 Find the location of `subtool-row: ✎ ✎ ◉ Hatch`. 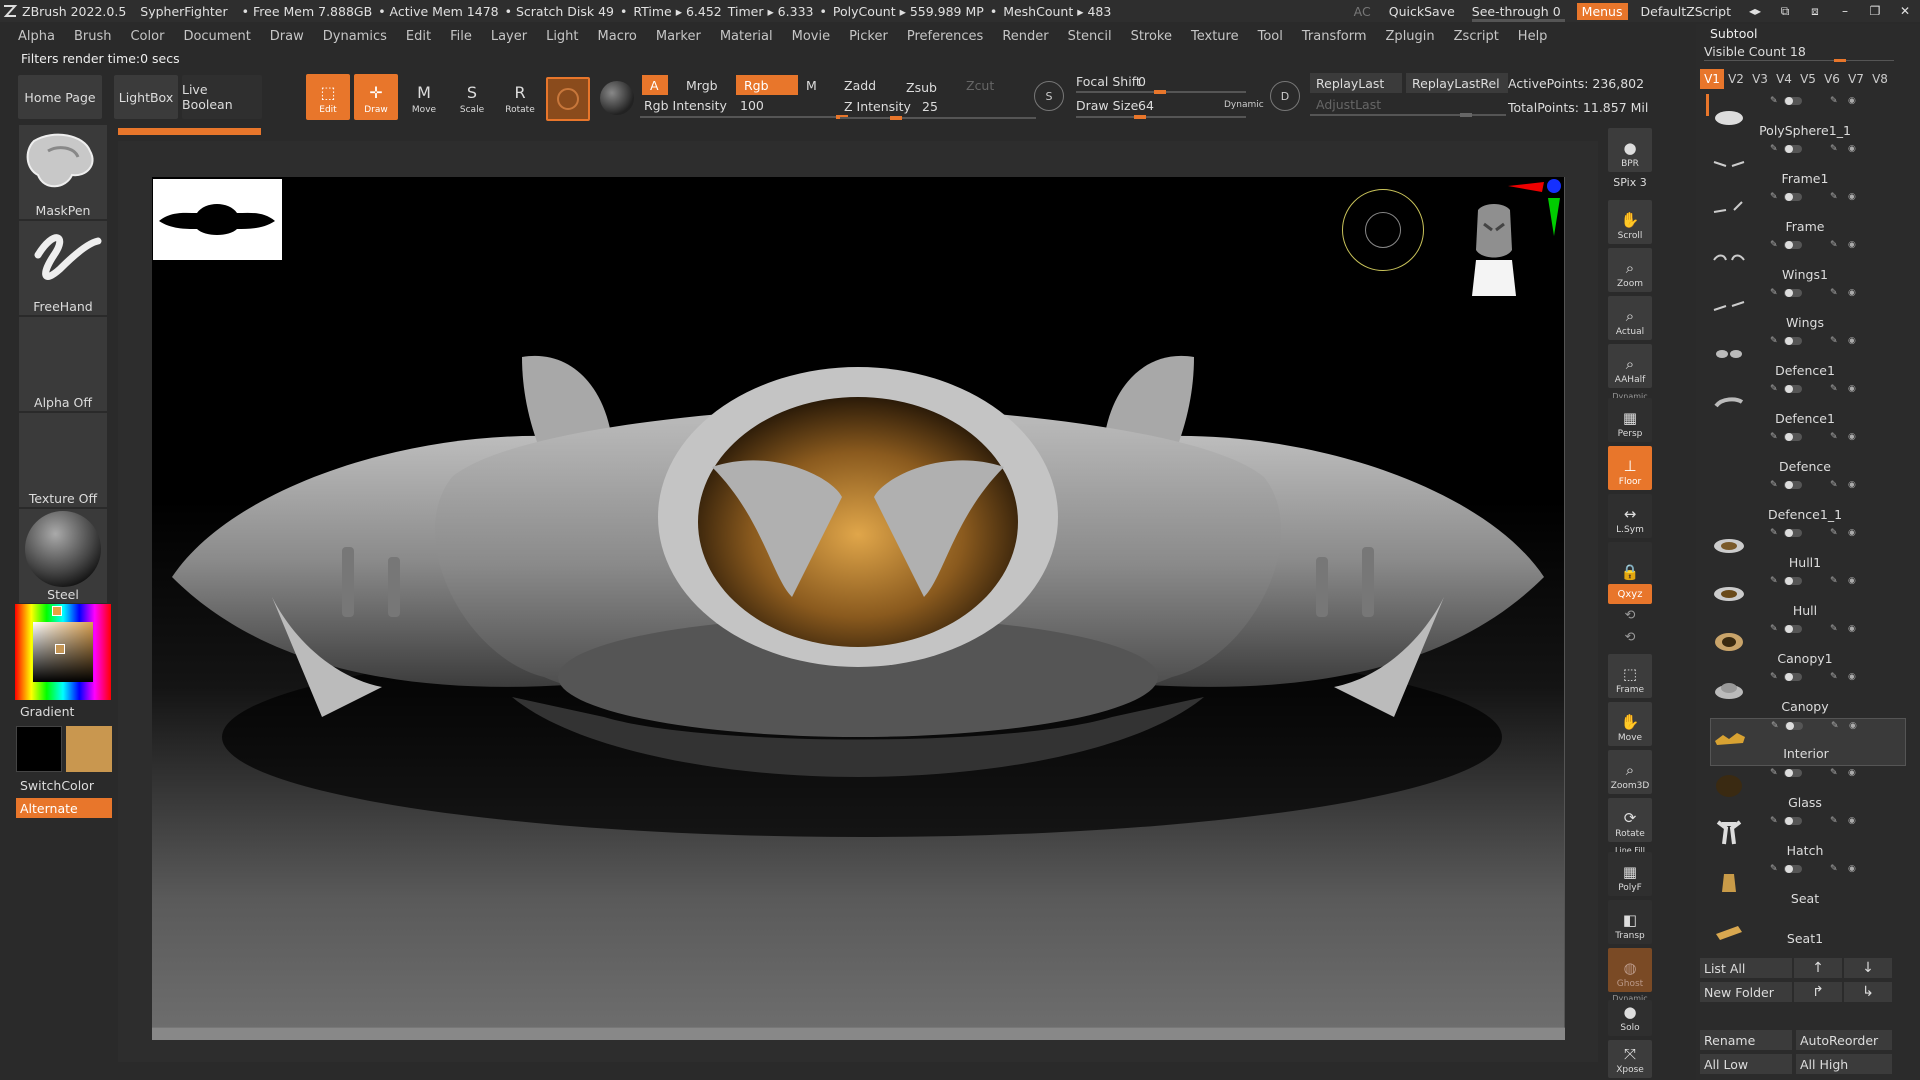

subtool-row: ✎ ✎ ◉ Hatch is located at coordinates (1808, 838).